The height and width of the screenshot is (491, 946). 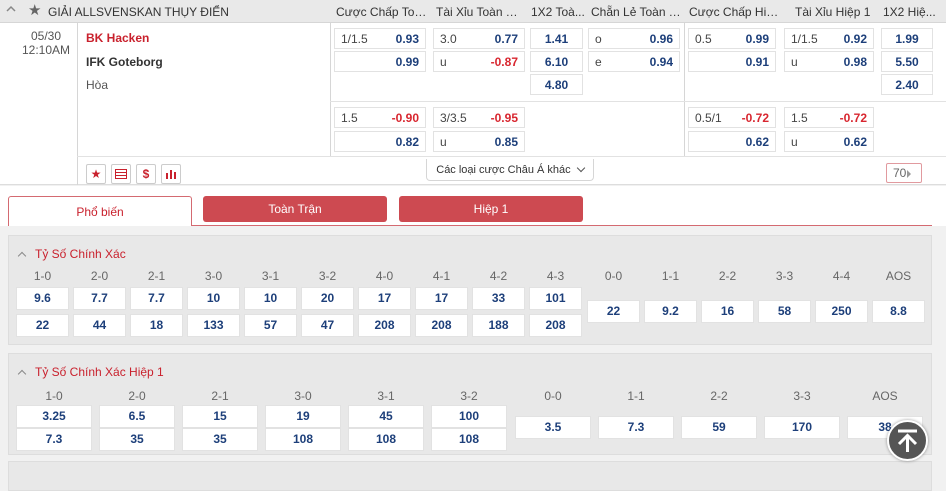 What do you see at coordinates (636, 427) in the screenshot?
I see `draw-score-odds: 7.3` at bounding box center [636, 427].